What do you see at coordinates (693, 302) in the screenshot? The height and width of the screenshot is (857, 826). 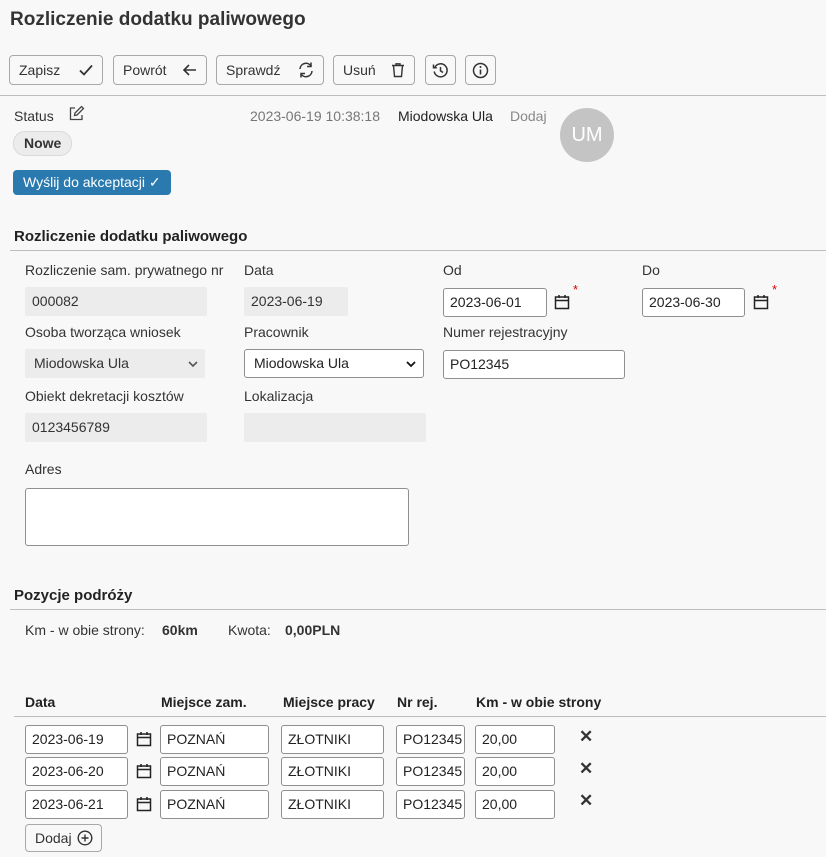 I see `to-date-input: 2023-06-30` at bounding box center [693, 302].